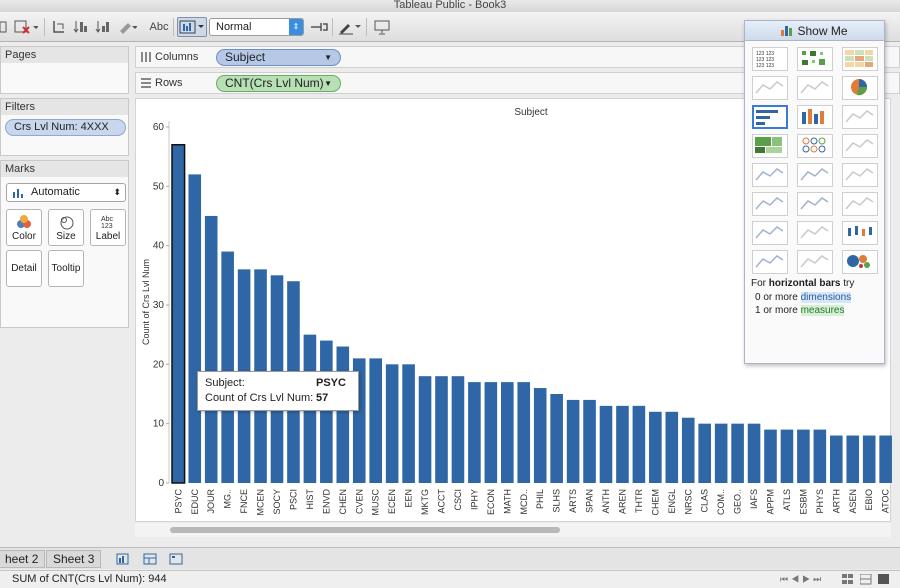  What do you see at coordinates (159, 424) in the screenshot?
I see `y-tick-label: 10` at bounding box center [159, 424].